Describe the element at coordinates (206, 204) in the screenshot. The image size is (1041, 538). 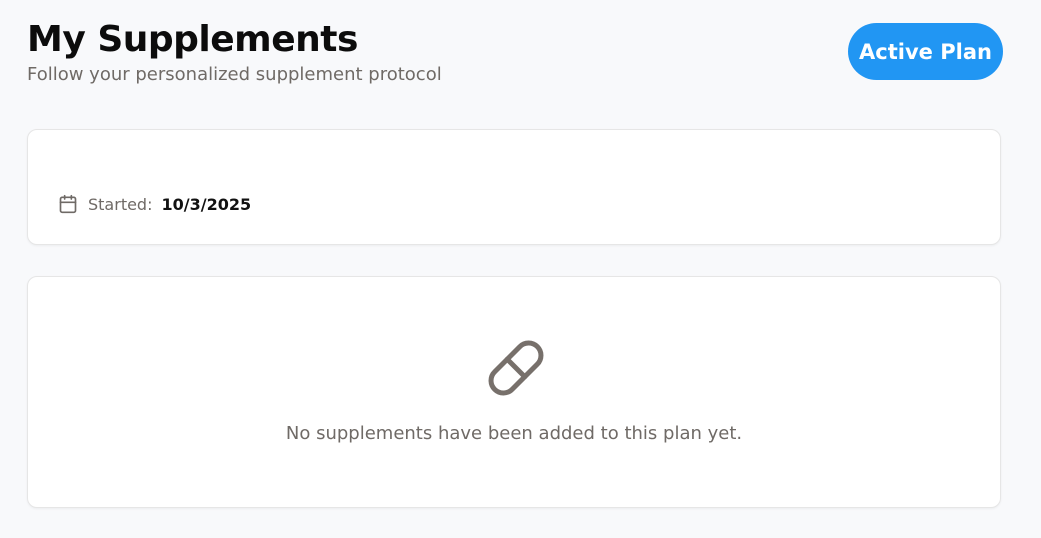
I see `started-date: 10/3/2025` at that location.